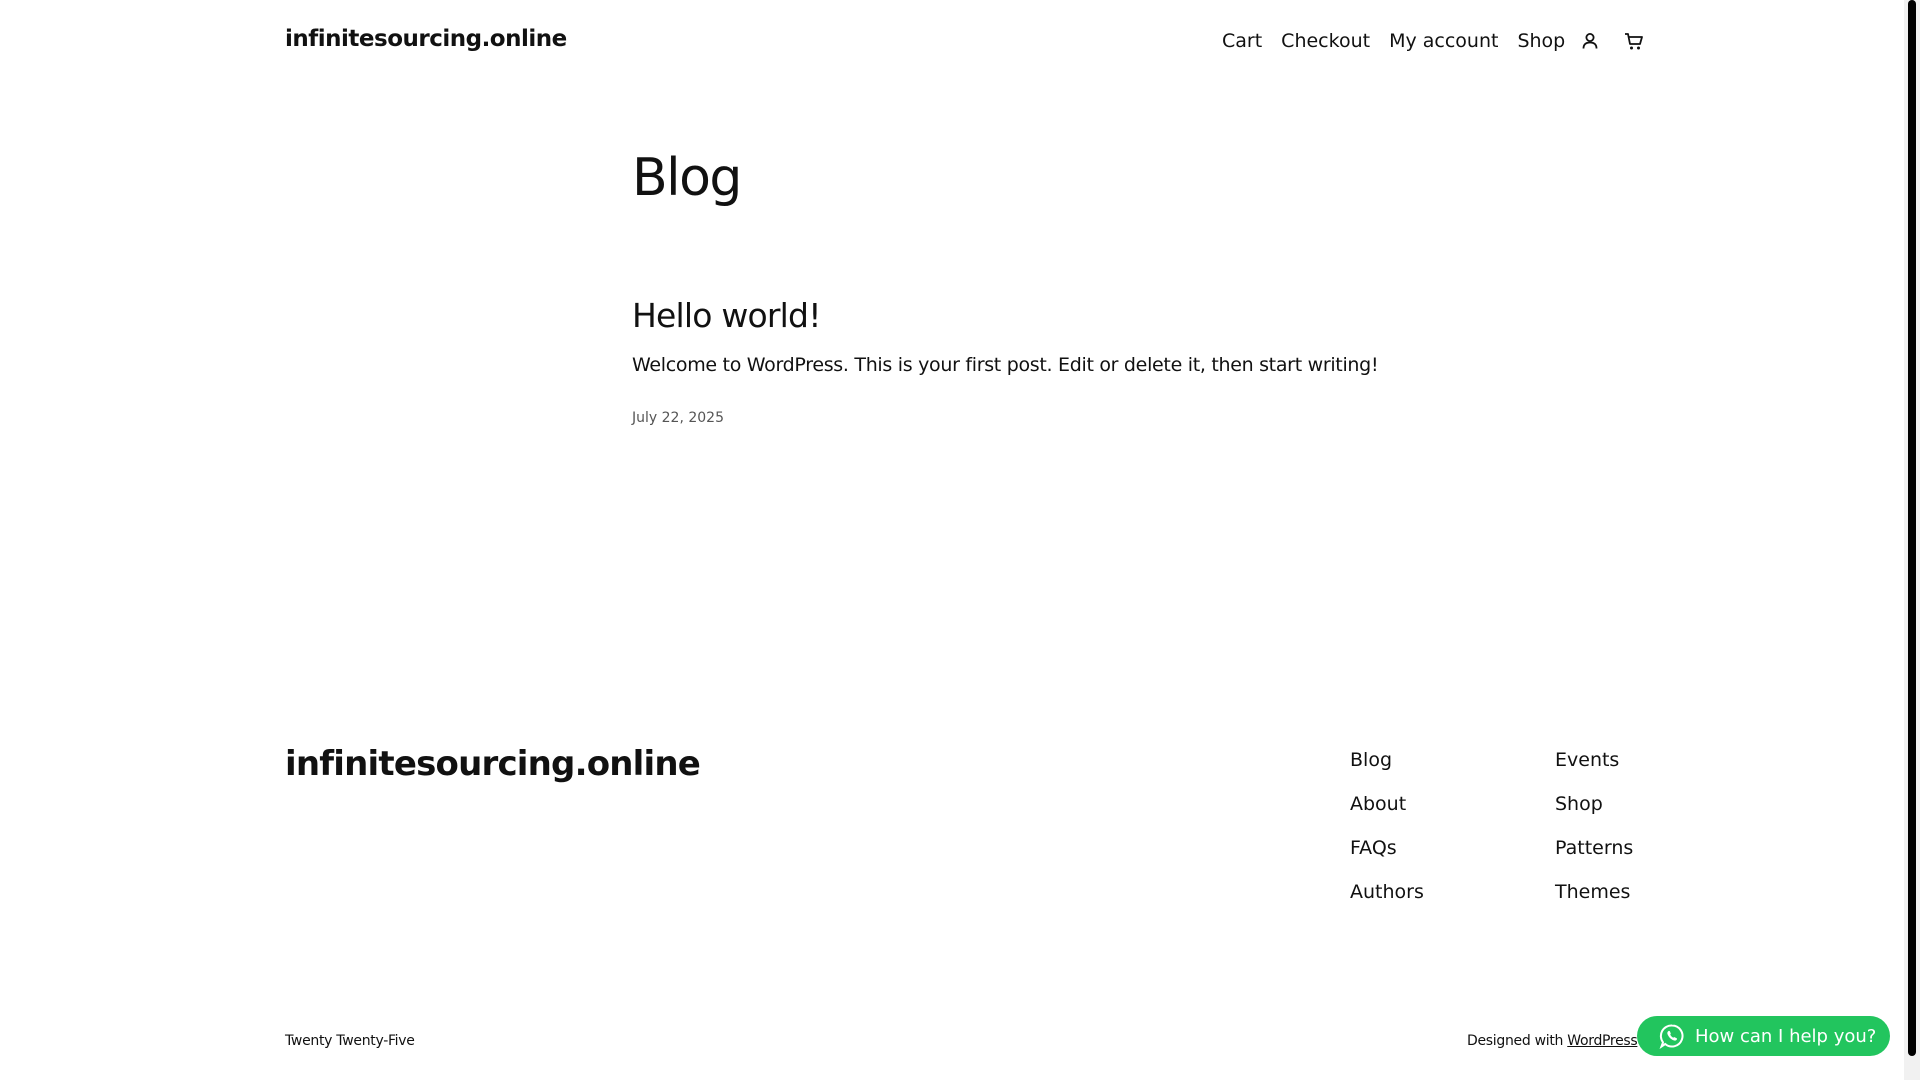 The height and width of the screenshot is (1080, 1920). What do you see at coordinates (726, 315) in the screenshot?
I see `post-title-link: Hello world!` at bounding box center [726, 315].